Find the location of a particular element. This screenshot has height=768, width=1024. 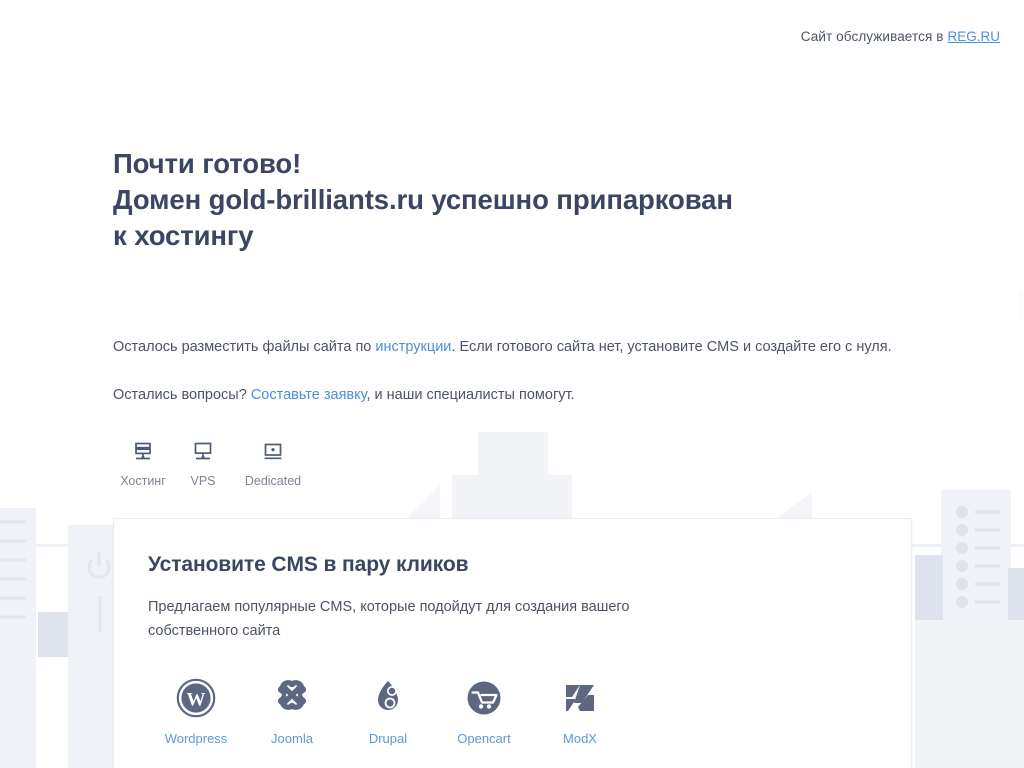

service-dedicated-label: Dedicated is located at coordinates (273, 481).